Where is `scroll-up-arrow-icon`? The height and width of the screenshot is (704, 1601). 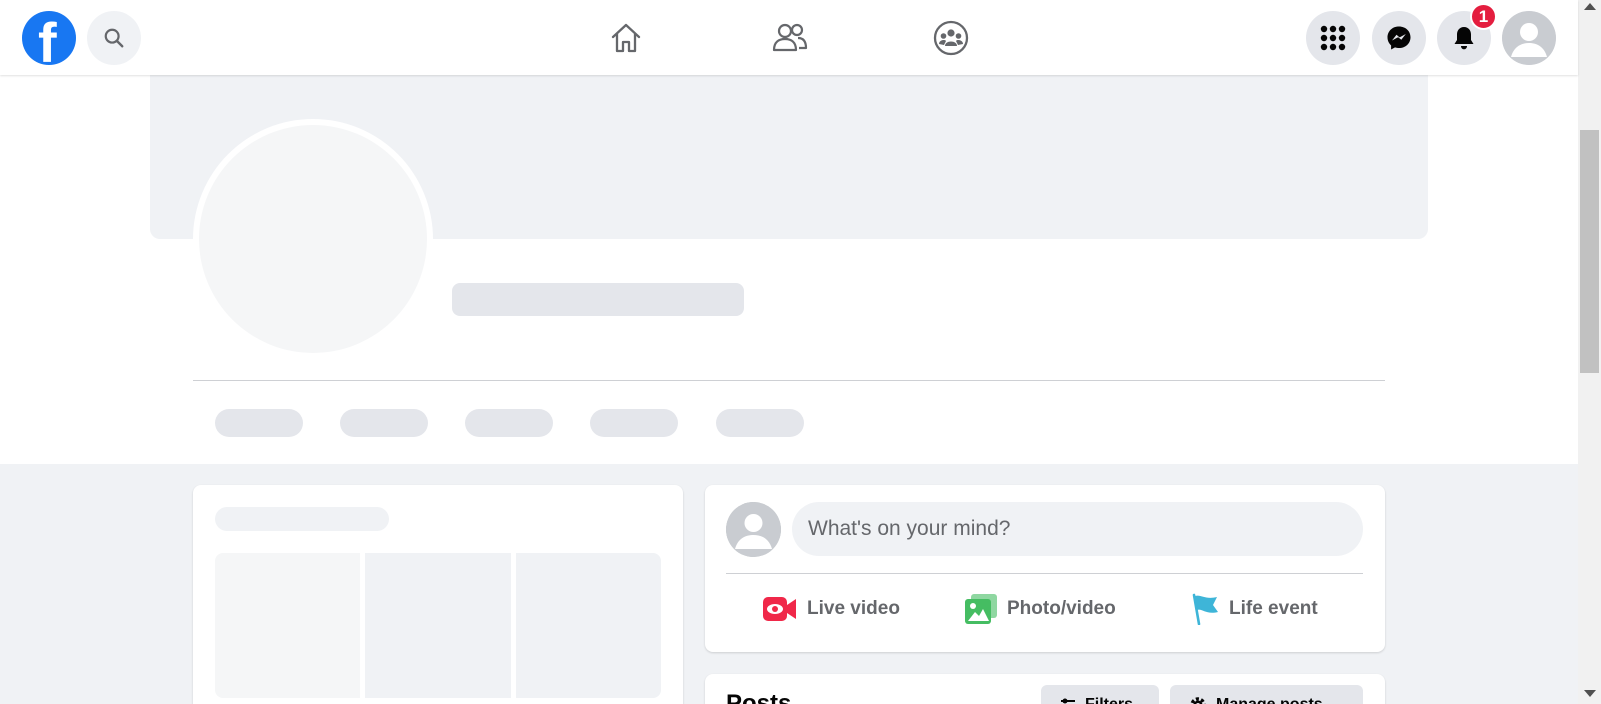 scroll-up-arrow-icon is located at coordinates (1590, 6).